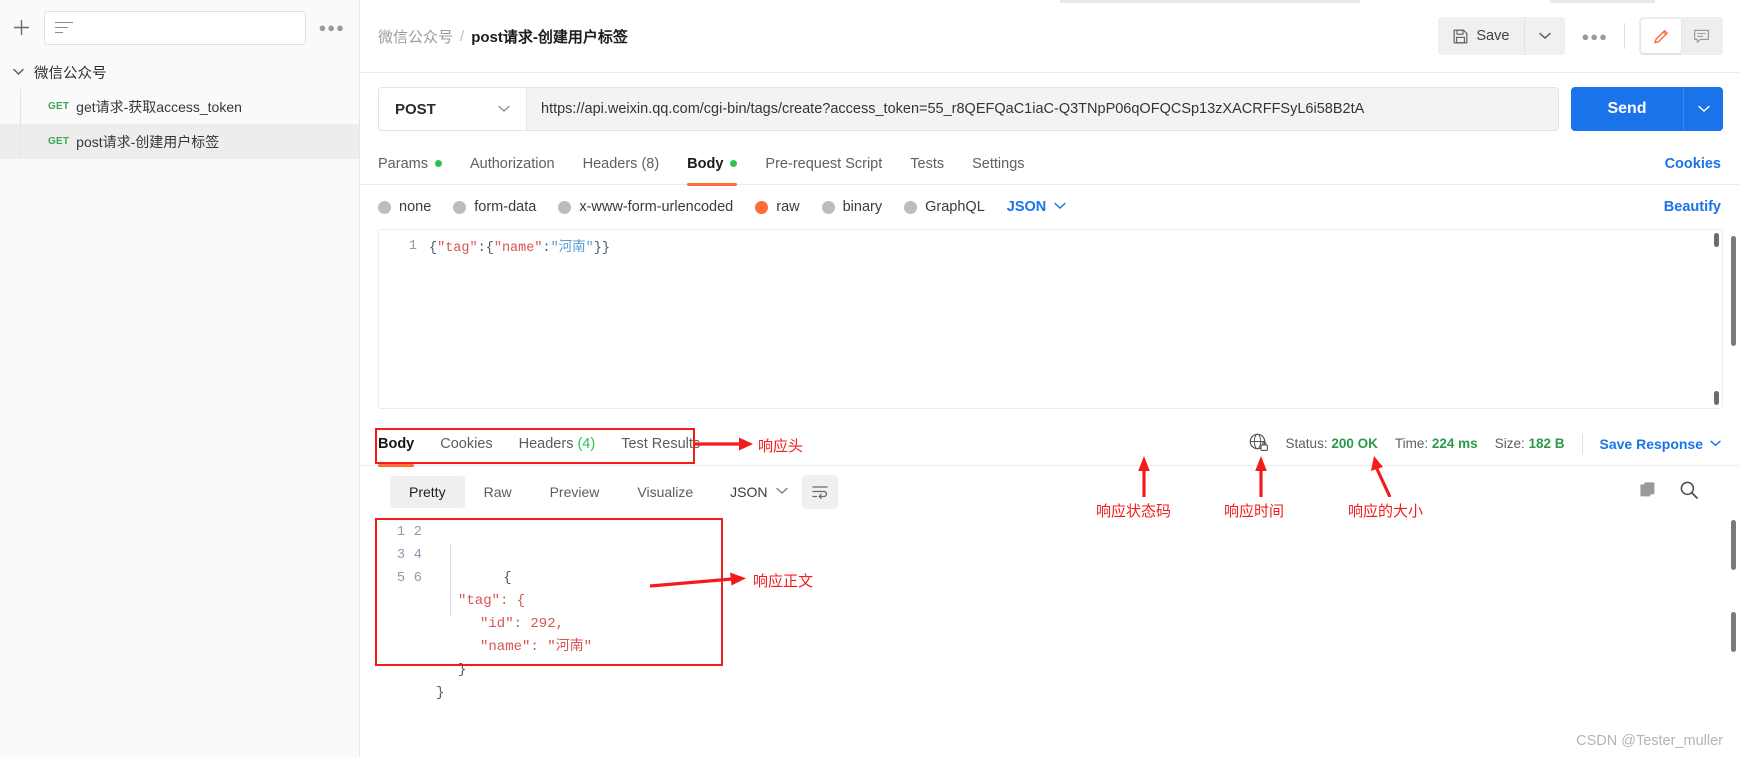 The image size is (1739, 757). Describe the element at coordinates (1210, 1) in the screenshot. I see `tab-strip-stub-left` at that location.